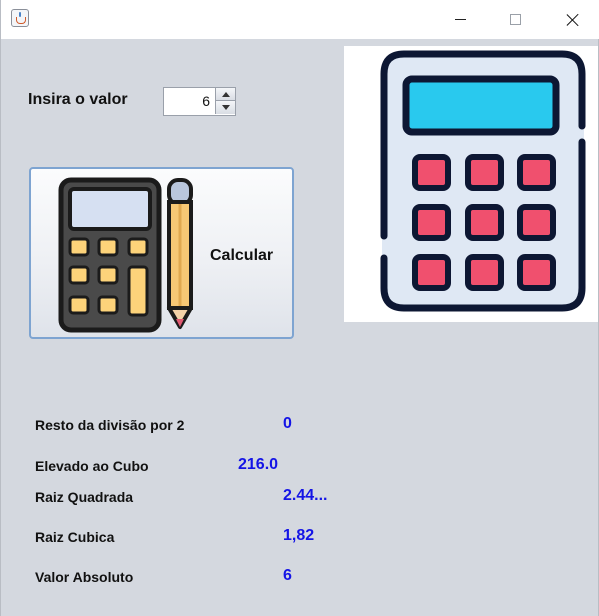  I want to click on calculator-pencil-icon, so click(125, 255).